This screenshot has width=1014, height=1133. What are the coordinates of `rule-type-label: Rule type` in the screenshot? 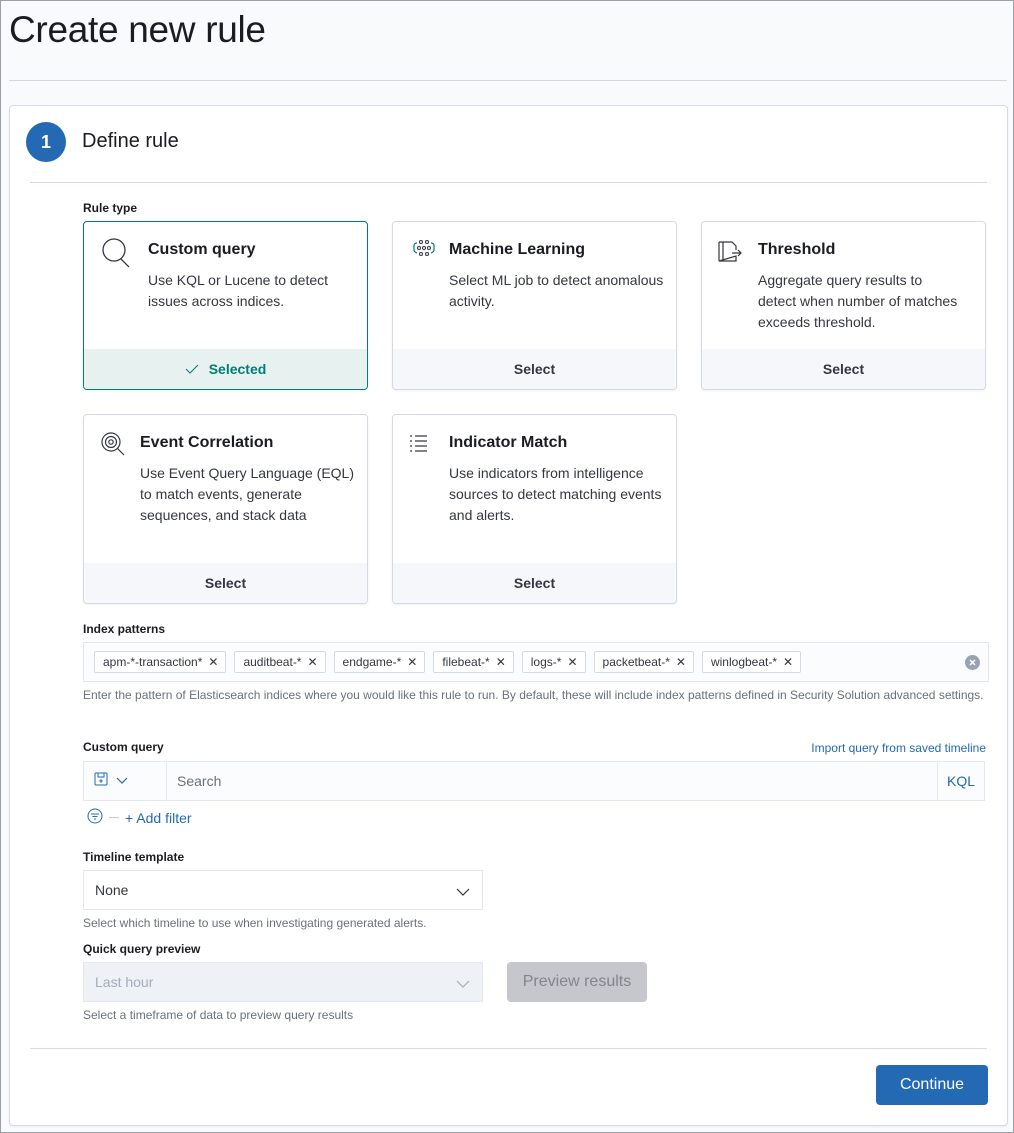 It's located at (110, 208).